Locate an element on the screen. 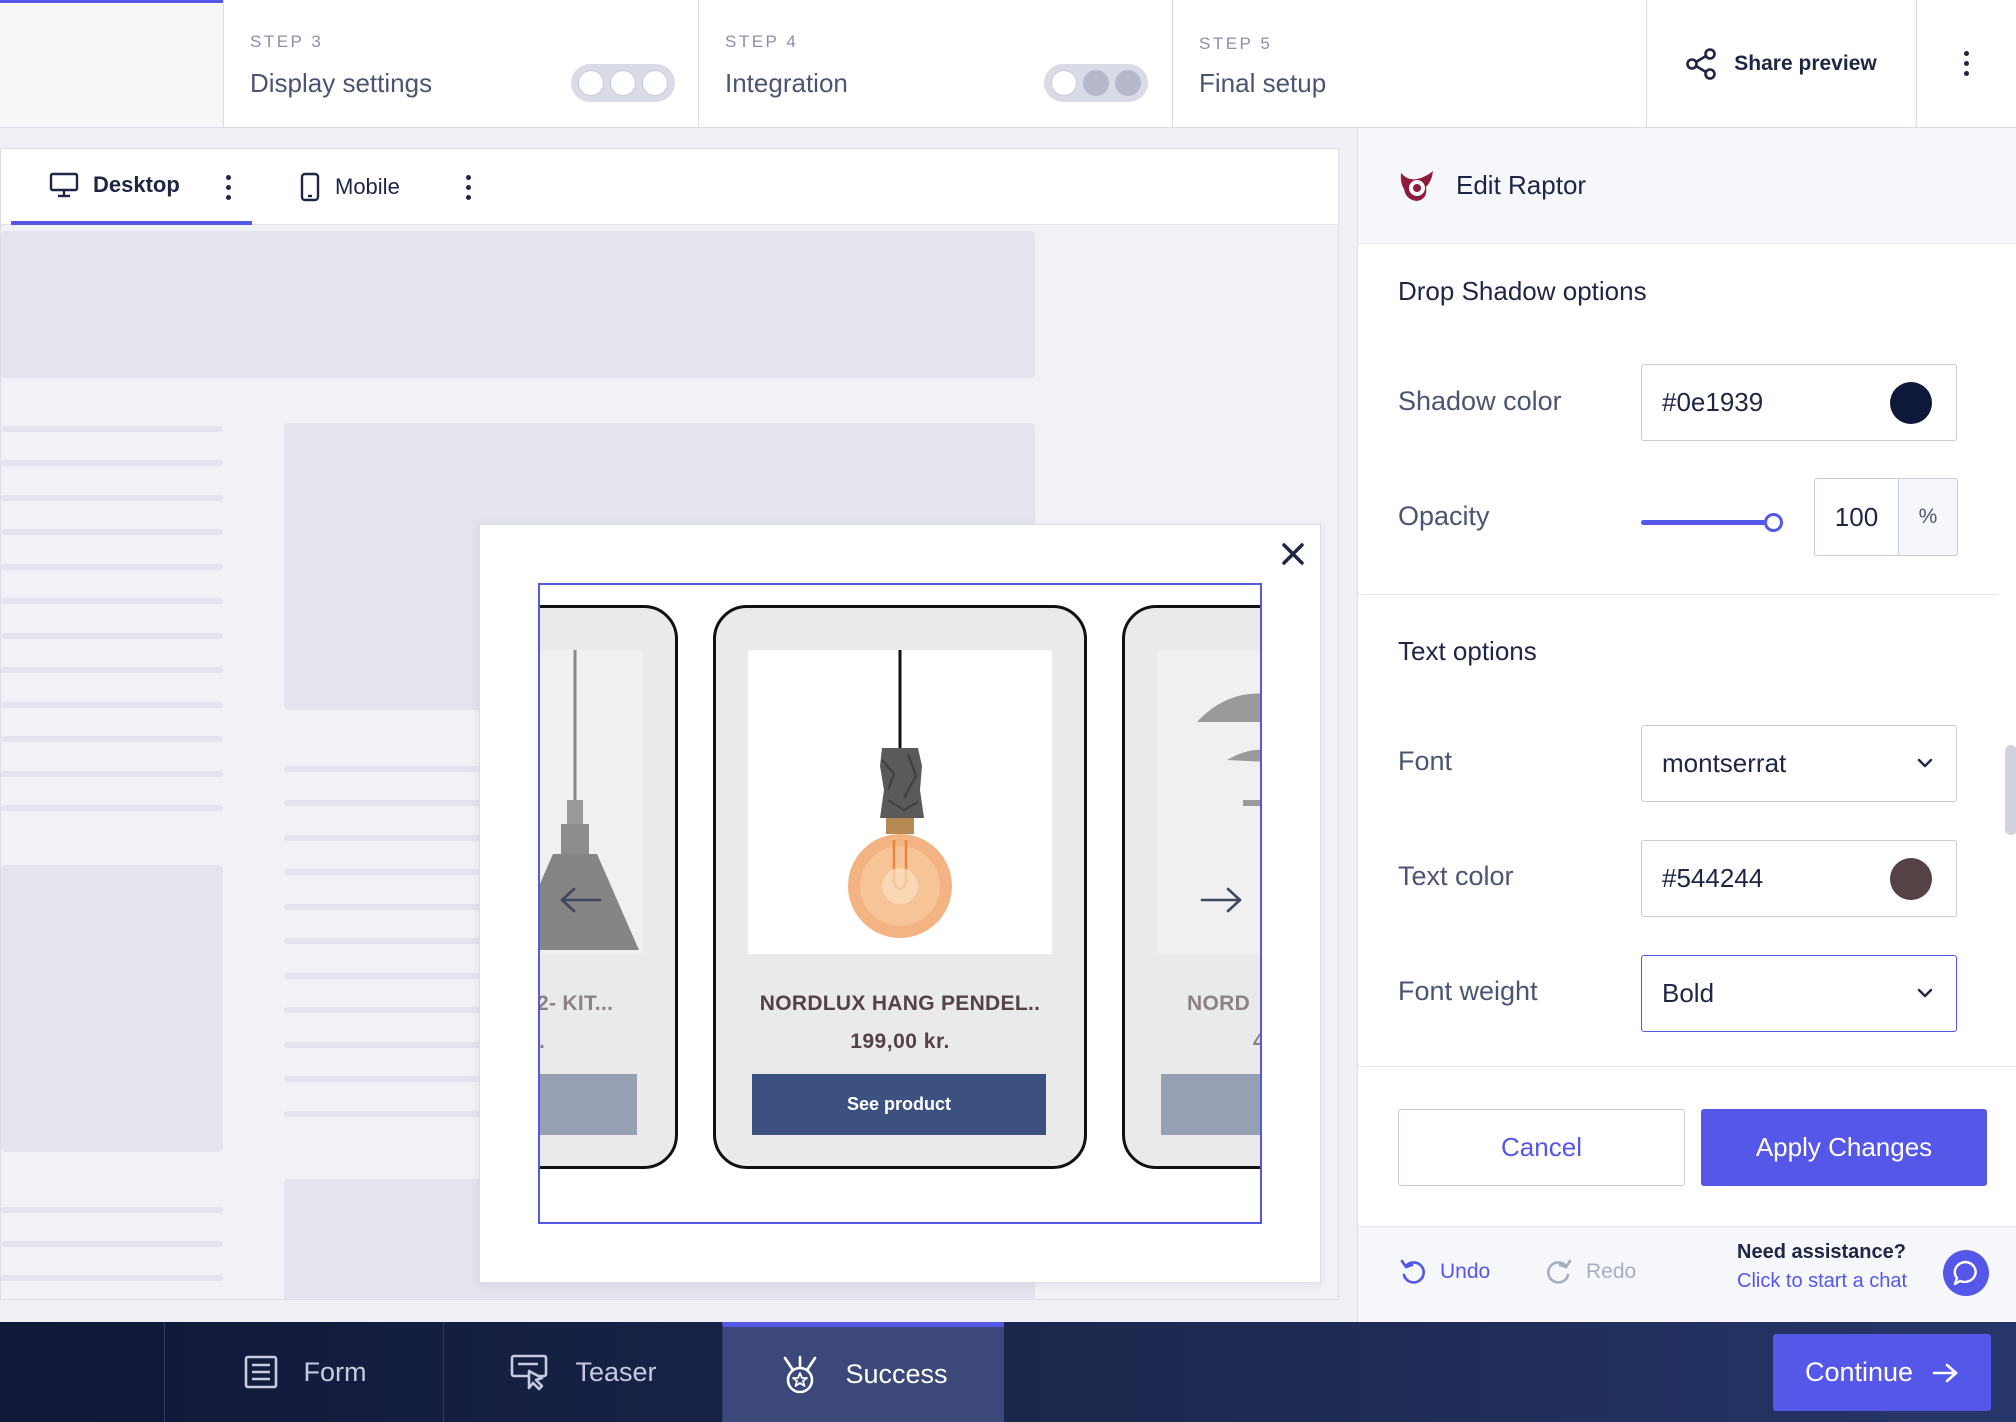 The height and width of the screenshot is (1422, 2016). redo-button: Redo is located at coordinates (1590, 1272).